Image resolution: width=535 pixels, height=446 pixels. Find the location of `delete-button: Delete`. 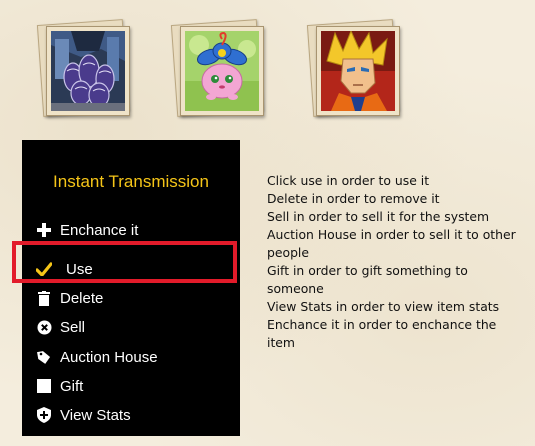

delete-button: Delete is located at coordinates (69, 298).